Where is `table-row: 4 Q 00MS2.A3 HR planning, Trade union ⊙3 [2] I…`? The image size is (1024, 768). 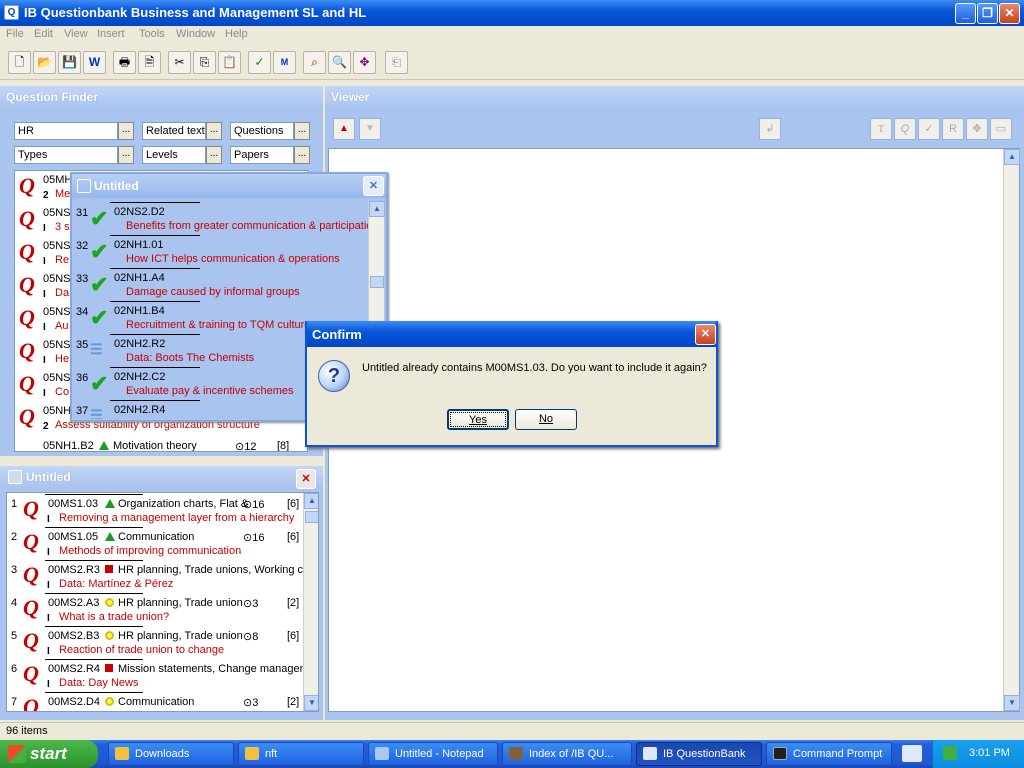
table-row: 4 Q 00MS2.A3 HR planning, Trade union ⊙3 [2] I… is located at coordinates (162, 608).